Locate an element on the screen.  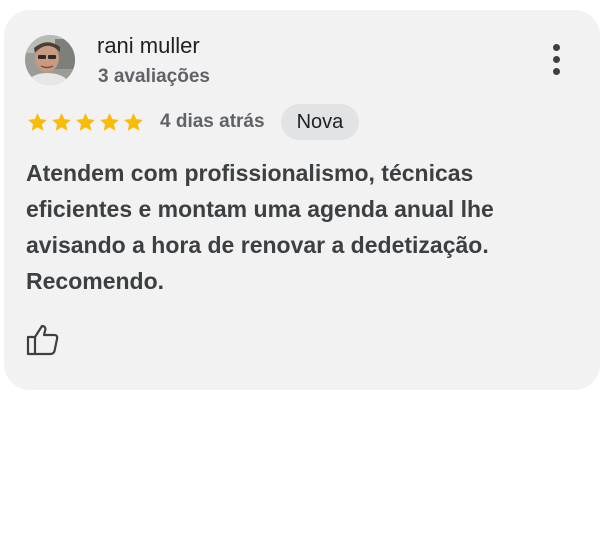
rating-row: 4 dias atrás Nova is located at coordinates (193, 122).